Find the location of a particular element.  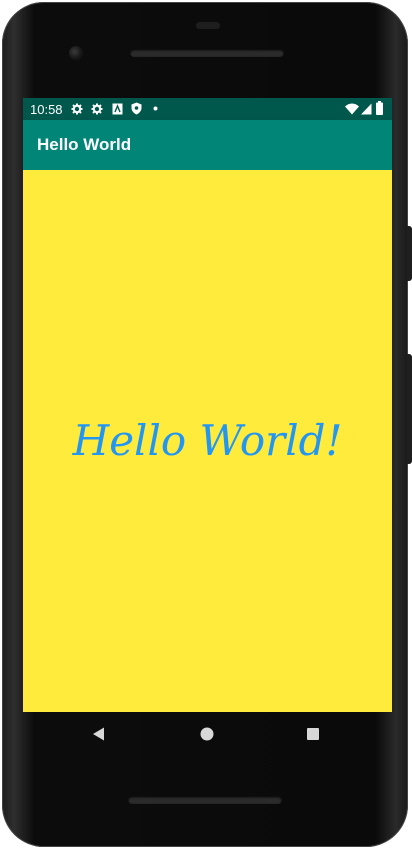

app-title: Hello World is located at coordinates (84, 144).